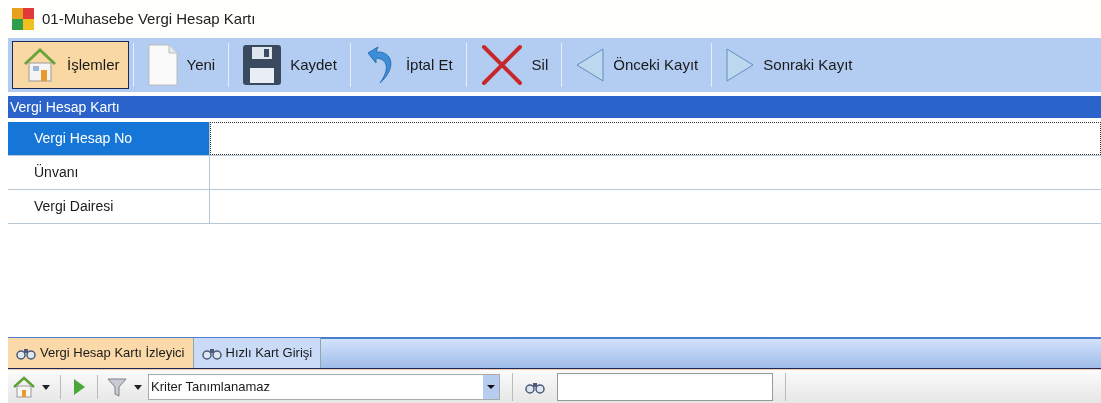 The width and height of the screenshot is (1101, 403). I want to click on toolbar-button: Sil, so click(514, 65).